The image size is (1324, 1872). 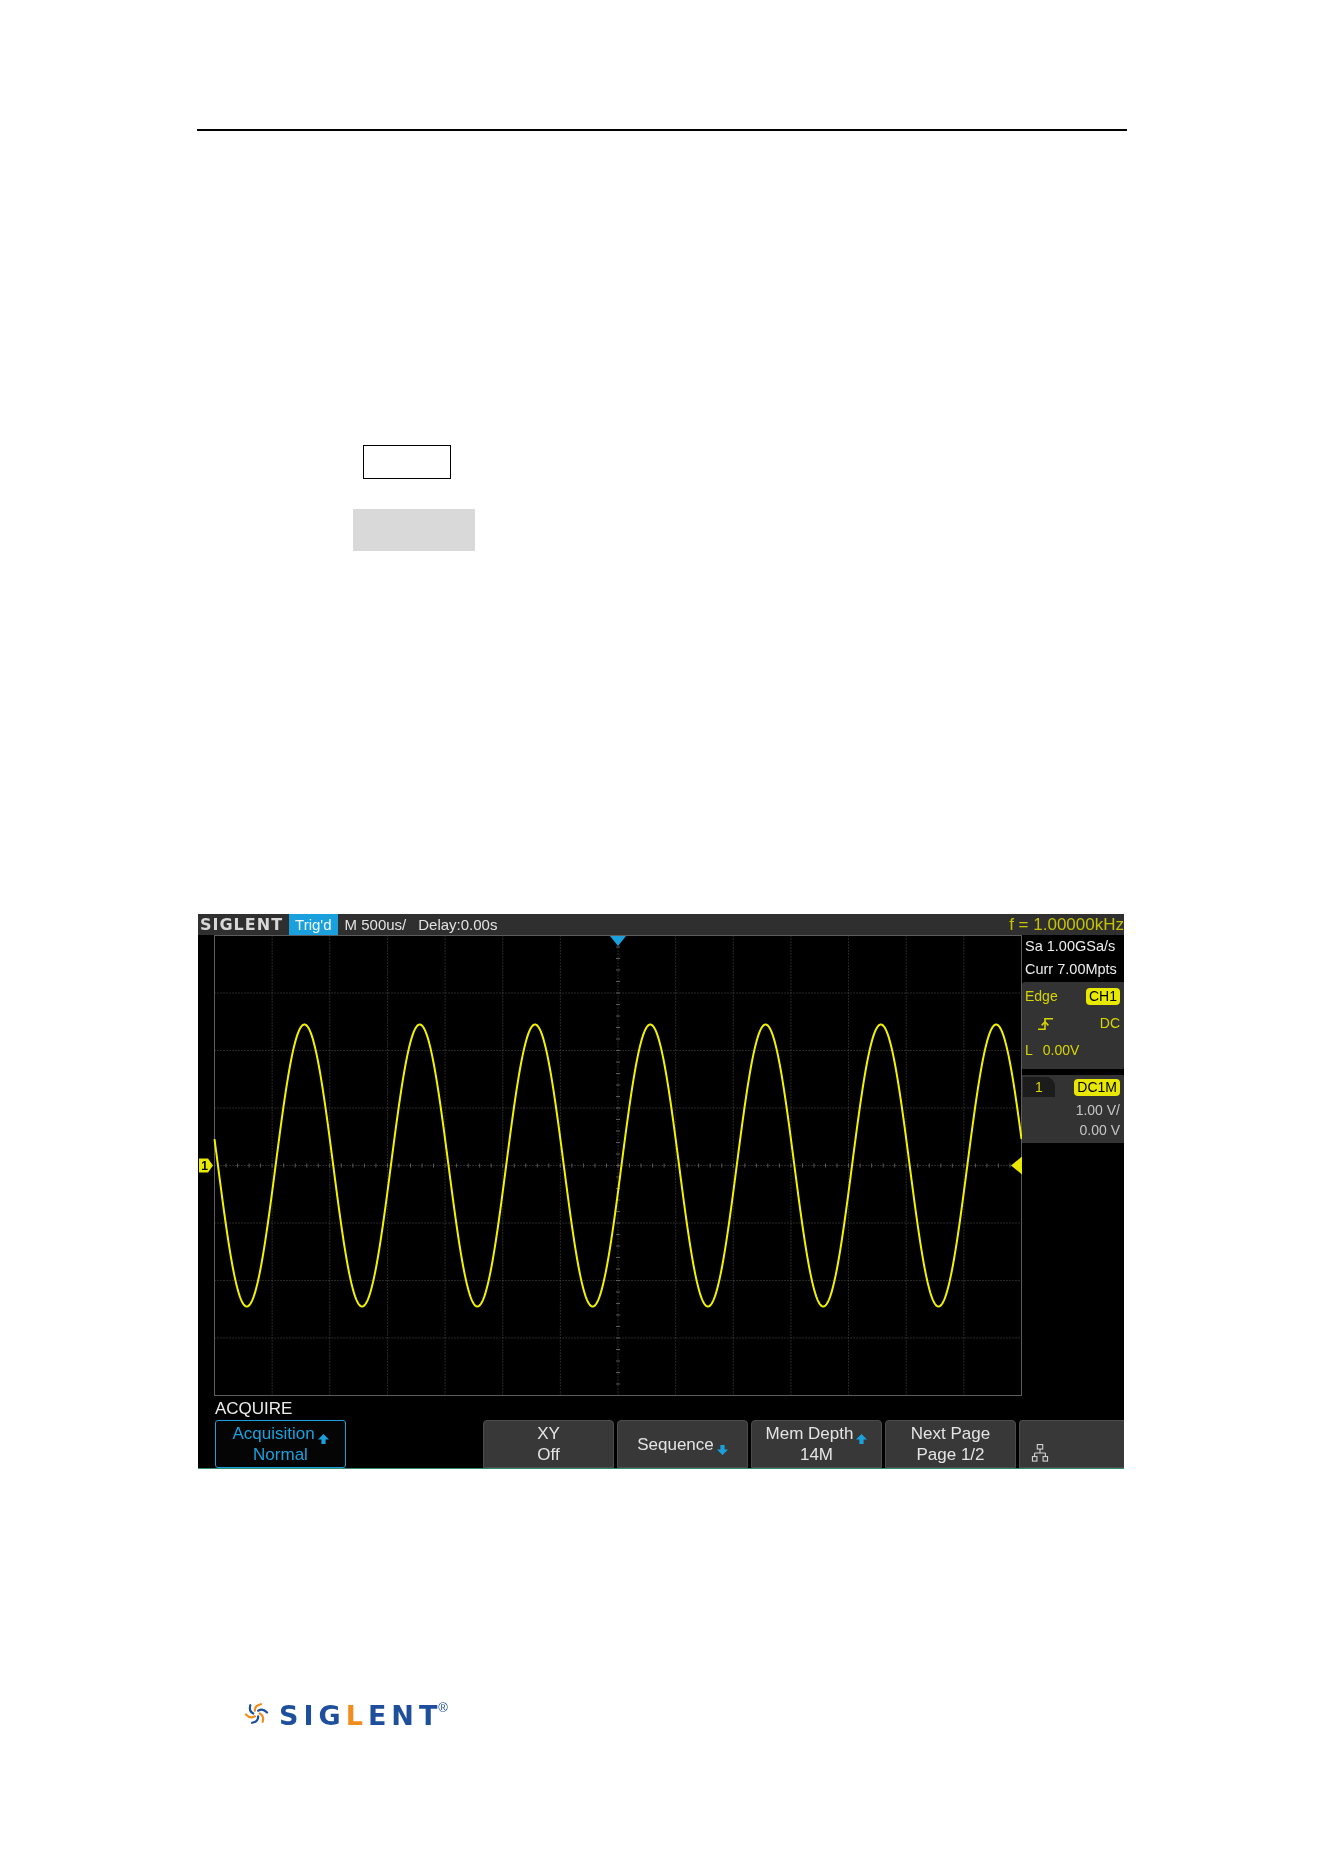 I want to click on channel-number-label: 1, so click(x=1039, y=1087).